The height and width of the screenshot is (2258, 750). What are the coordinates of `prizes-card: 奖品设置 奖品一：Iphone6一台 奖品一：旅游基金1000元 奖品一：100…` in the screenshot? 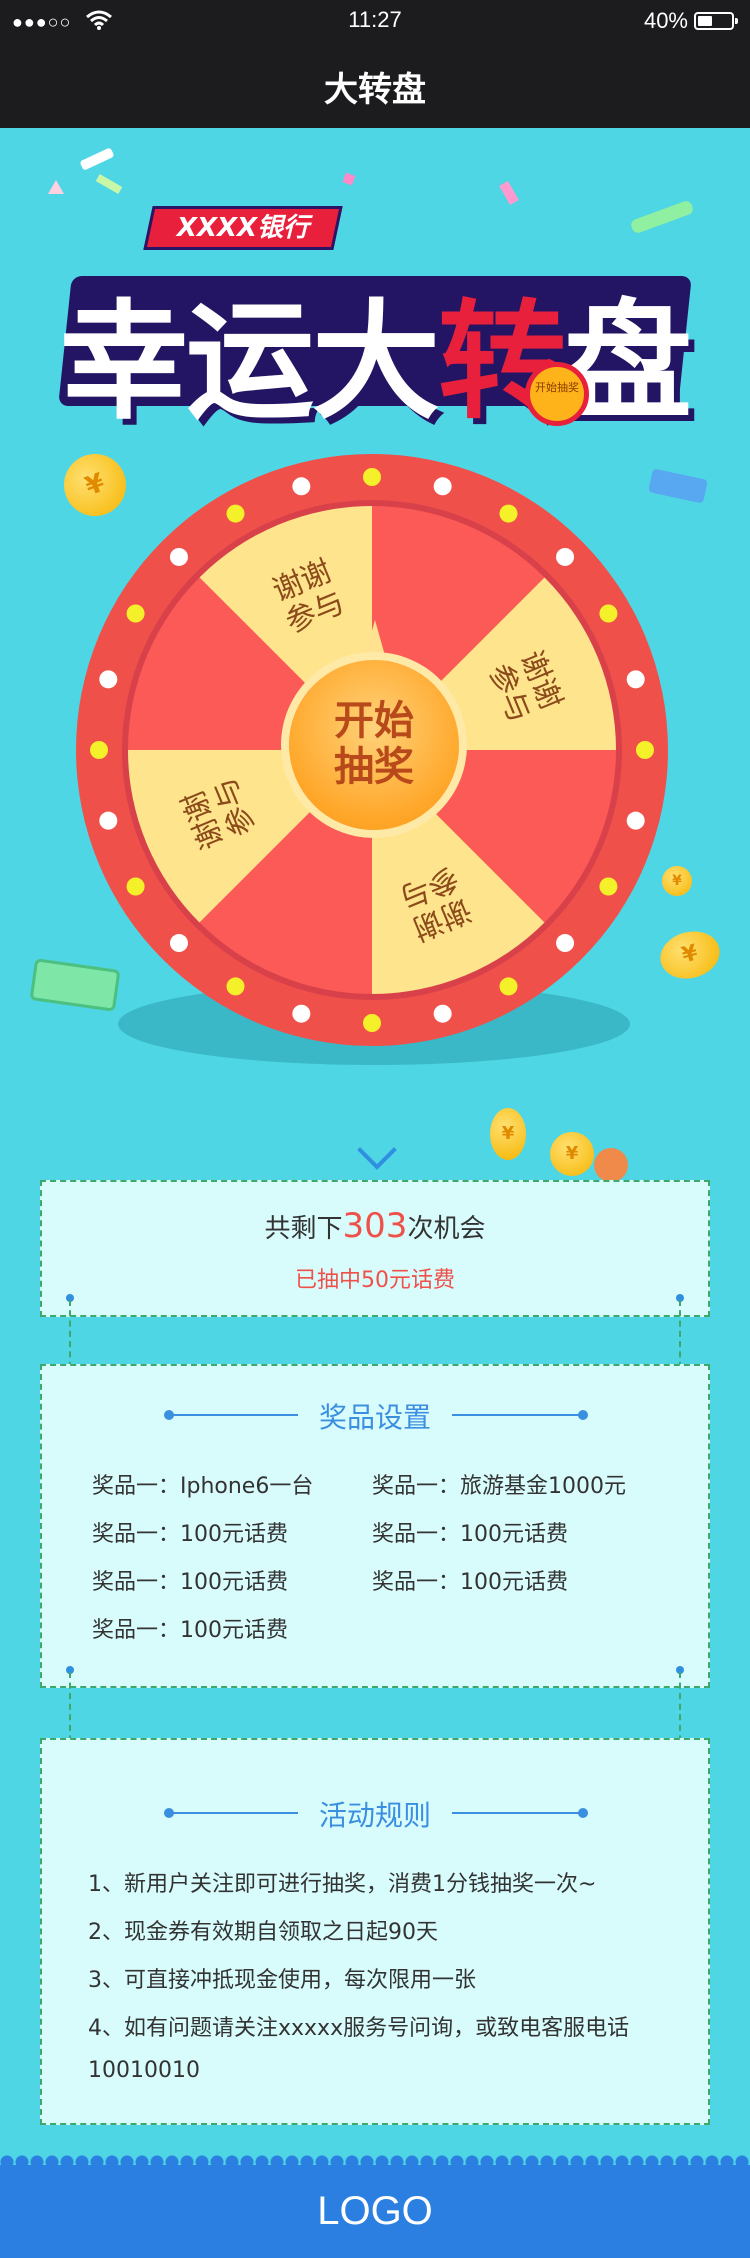 It's located at (375, 1526).